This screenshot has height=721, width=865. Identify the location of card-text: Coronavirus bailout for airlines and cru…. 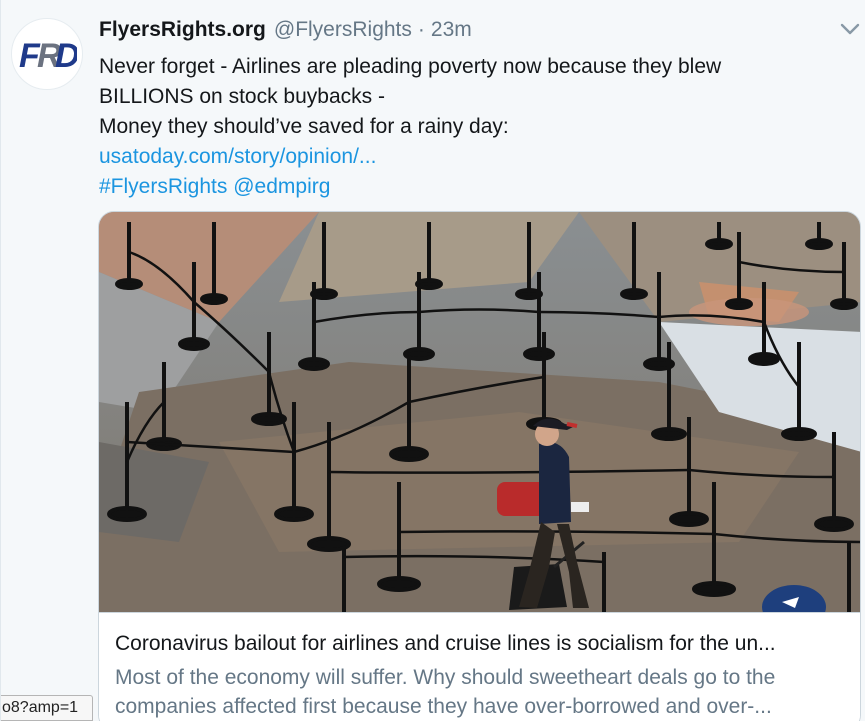
(479, 666).